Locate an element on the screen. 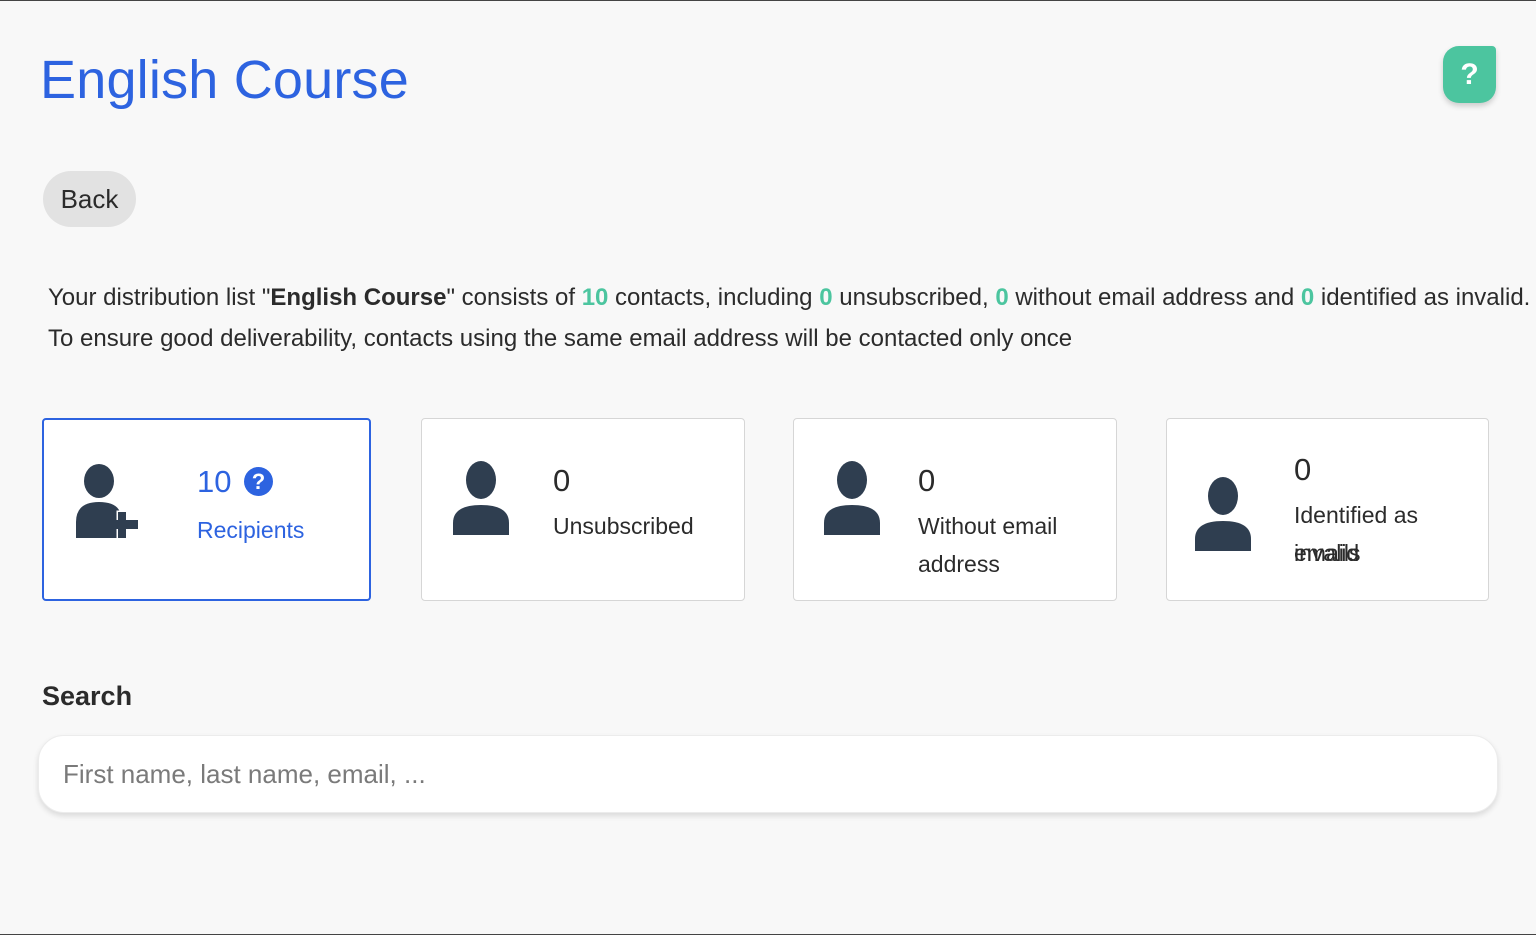 The height and width of the screenshot is (935, 1536). recipients-card: 10 ? Recipients is located at coordinates (206, 509).